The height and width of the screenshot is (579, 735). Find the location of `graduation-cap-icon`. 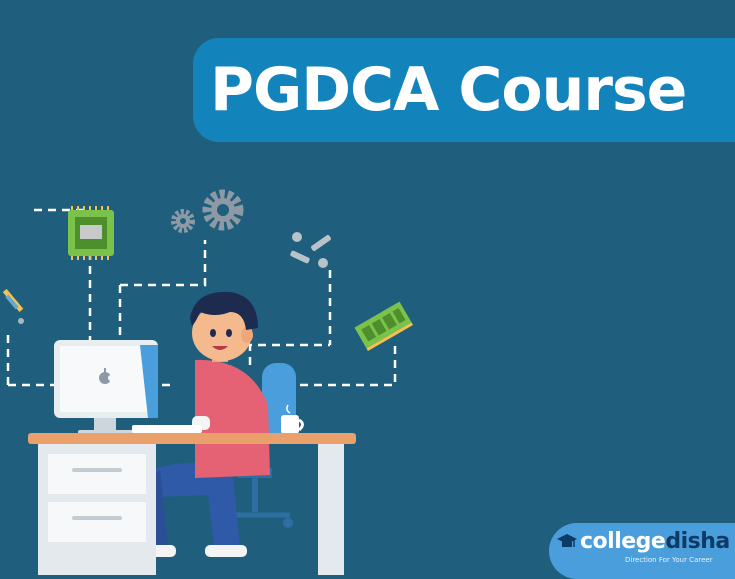

graduation-cap-icon is located at coordinates (567, 540).